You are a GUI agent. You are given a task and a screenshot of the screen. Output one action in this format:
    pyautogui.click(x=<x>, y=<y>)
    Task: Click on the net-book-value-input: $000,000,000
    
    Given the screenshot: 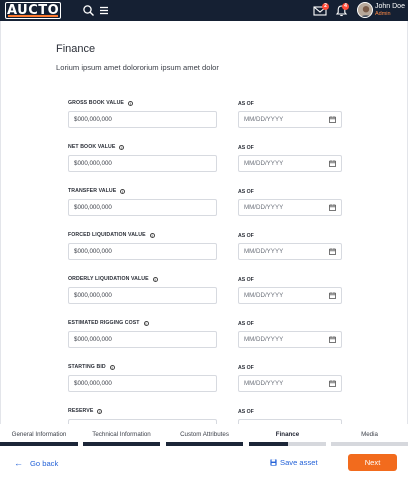 What is the action you would take?
    pyautogui.click(x=142, y=163)
    